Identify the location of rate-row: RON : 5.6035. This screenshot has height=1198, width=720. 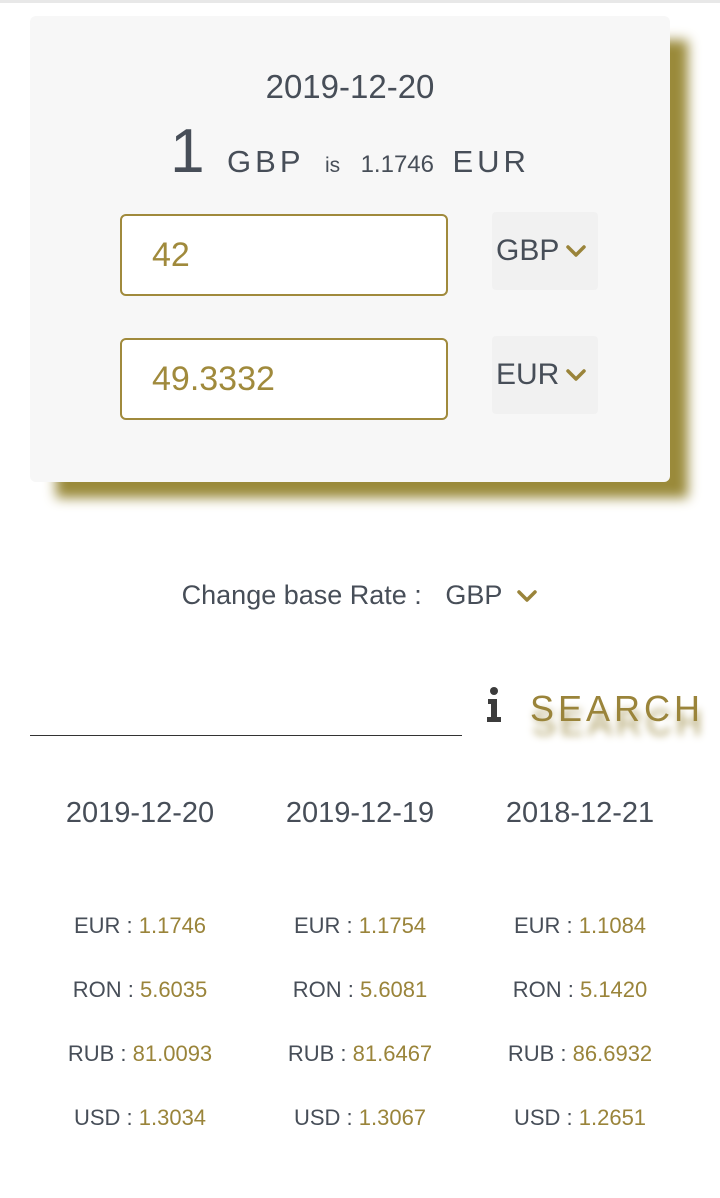
(140, 990).